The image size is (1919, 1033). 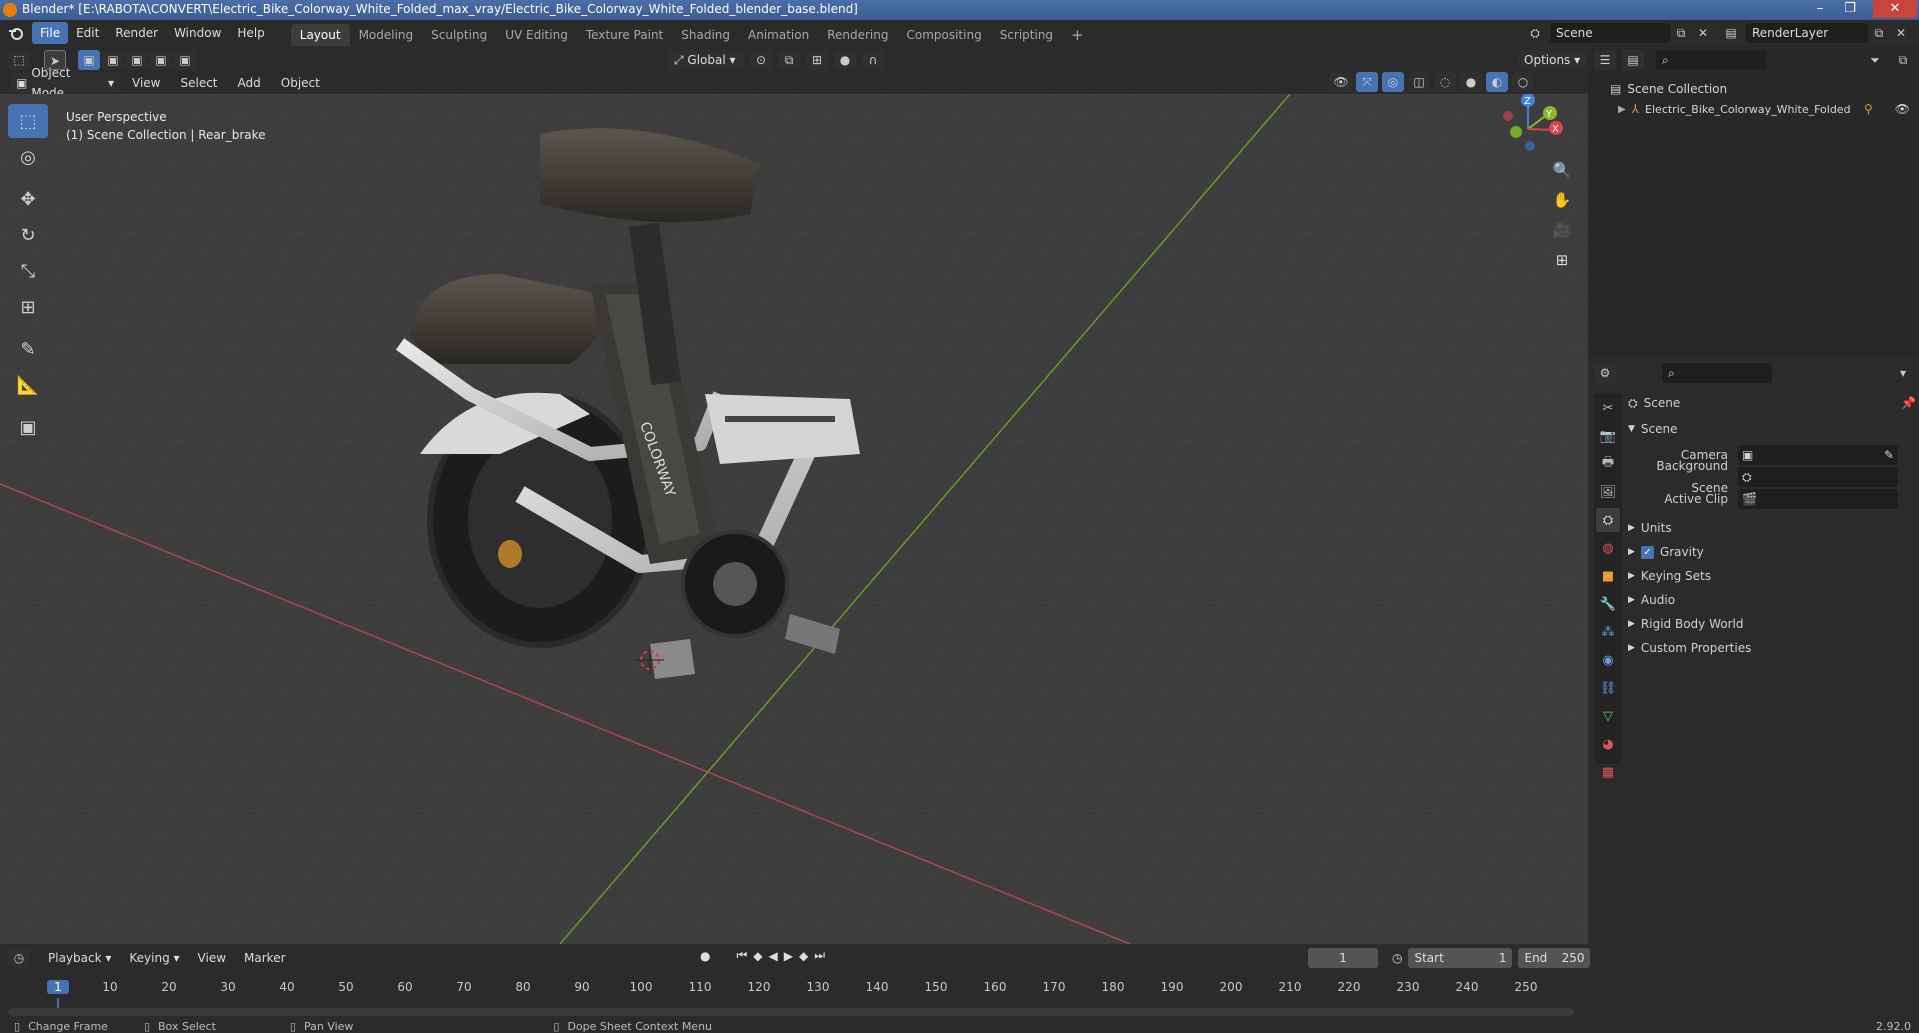 What do you see at coordinates (197, 33) in the screenshot?
I see `menu-window: Window` at bounding box center [197, 33].